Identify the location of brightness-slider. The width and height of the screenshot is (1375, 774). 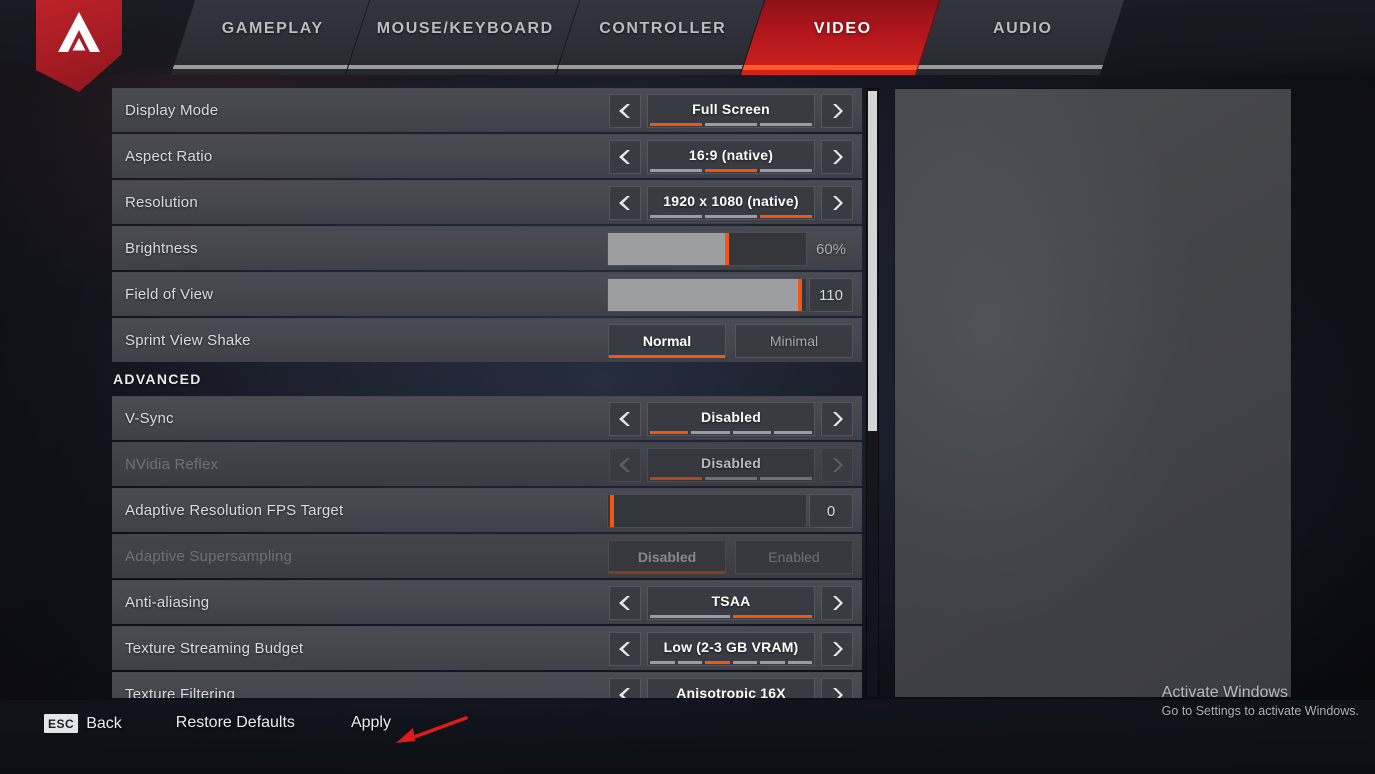
(707, 249).